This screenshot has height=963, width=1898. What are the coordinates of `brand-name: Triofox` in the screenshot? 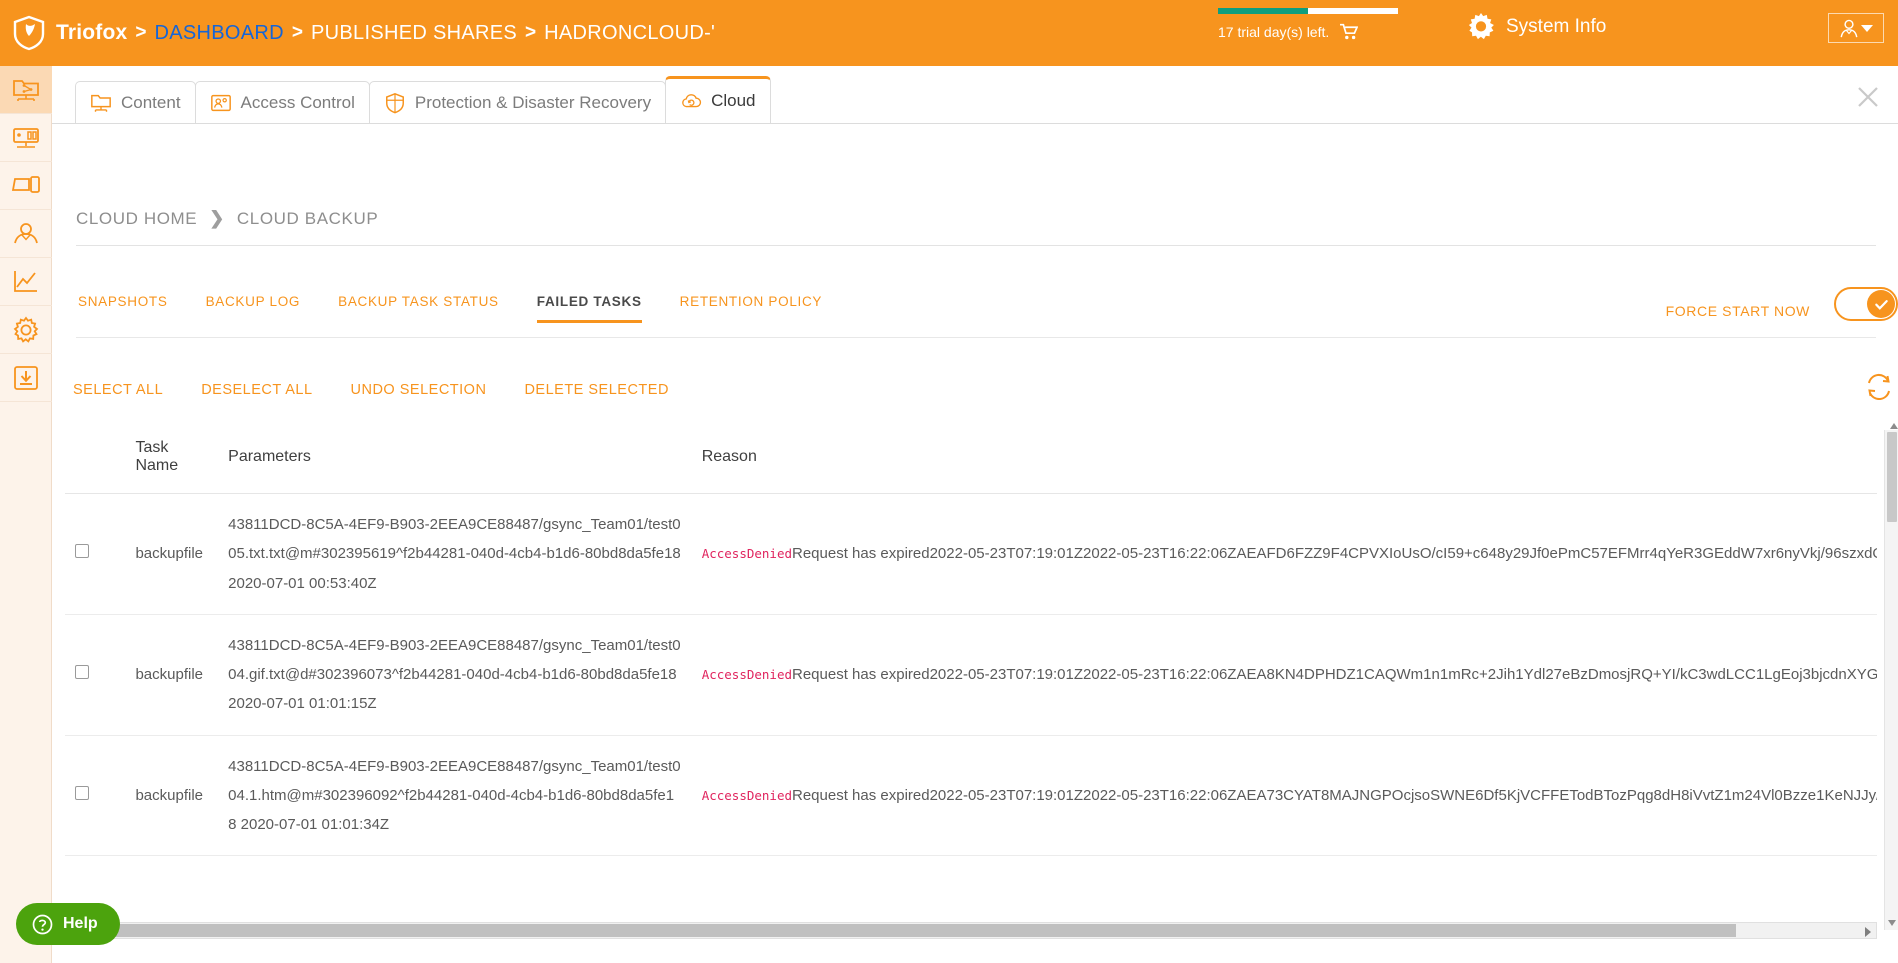 It's located at (92, 32).